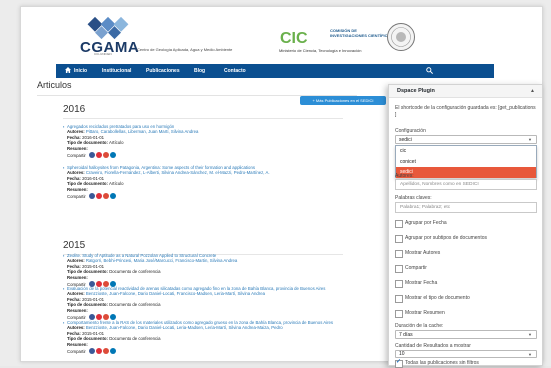 The width and height of the screenshot is (551, 368). I want to click on cic-name-line-2: INVESTIGACIONES CIENTÍFICAS, so click(362, 35).